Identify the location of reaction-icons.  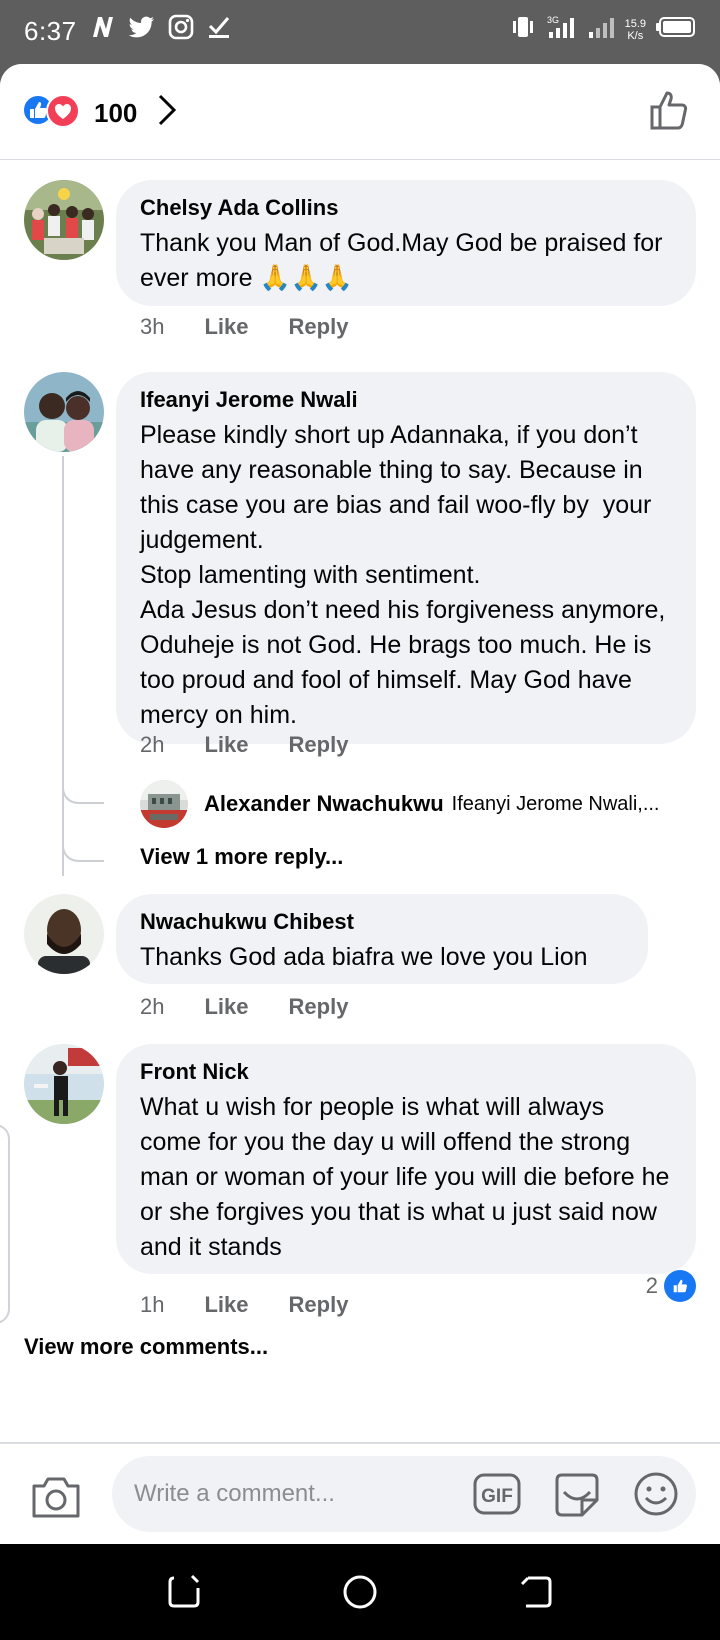
(54, 111).